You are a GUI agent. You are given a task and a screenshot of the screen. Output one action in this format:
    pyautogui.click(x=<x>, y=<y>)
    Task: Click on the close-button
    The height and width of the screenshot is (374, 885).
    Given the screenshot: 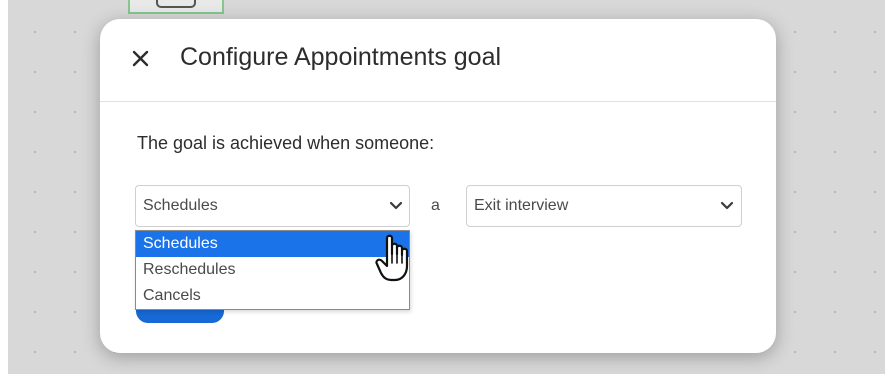 What is the action you would take?
    pyautogui.click(x=141, y=58)
    